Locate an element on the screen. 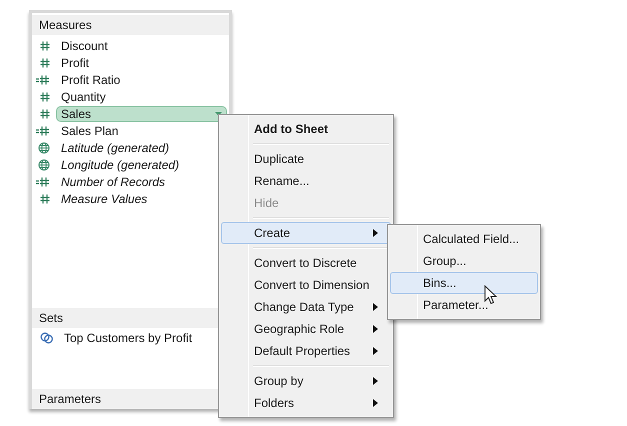  set-item: Top Customers by Profit is located at coordinates (128, 338).